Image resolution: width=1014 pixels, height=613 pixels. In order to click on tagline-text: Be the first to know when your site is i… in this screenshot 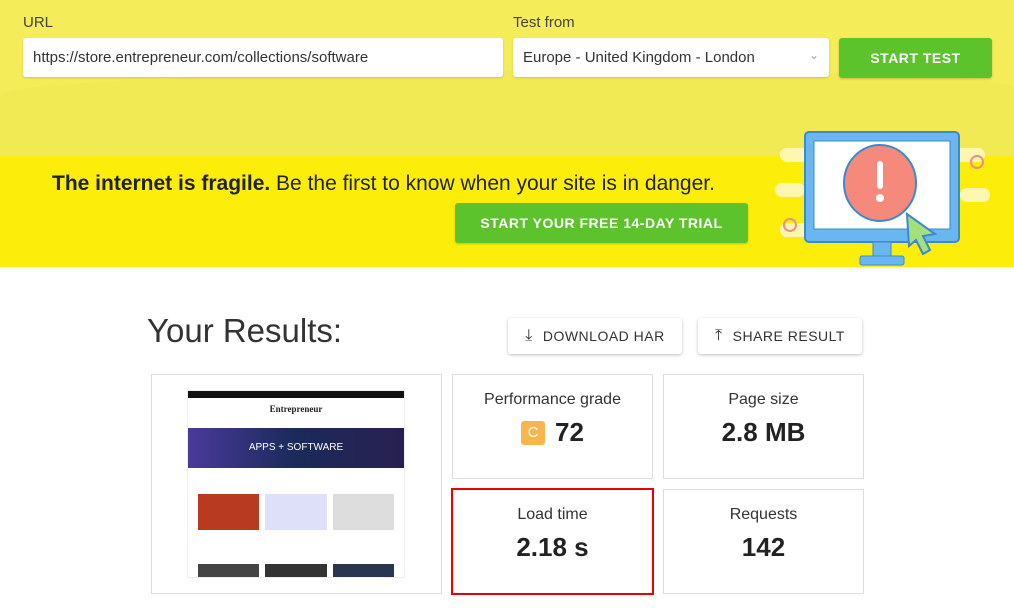, I will do `click(492, 183)`.